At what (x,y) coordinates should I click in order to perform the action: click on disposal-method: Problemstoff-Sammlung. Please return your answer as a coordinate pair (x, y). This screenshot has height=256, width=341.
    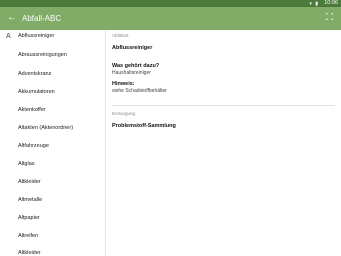
    Looking at the image, I should click on (144, 126).